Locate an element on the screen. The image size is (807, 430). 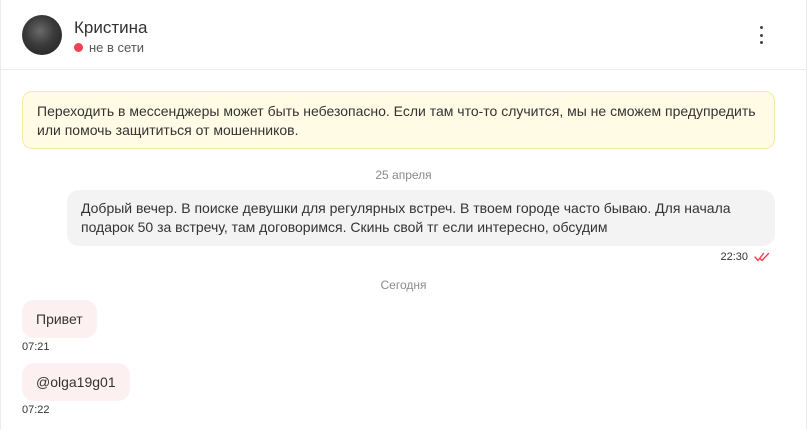
avatar is located at coordinates (42, 35).